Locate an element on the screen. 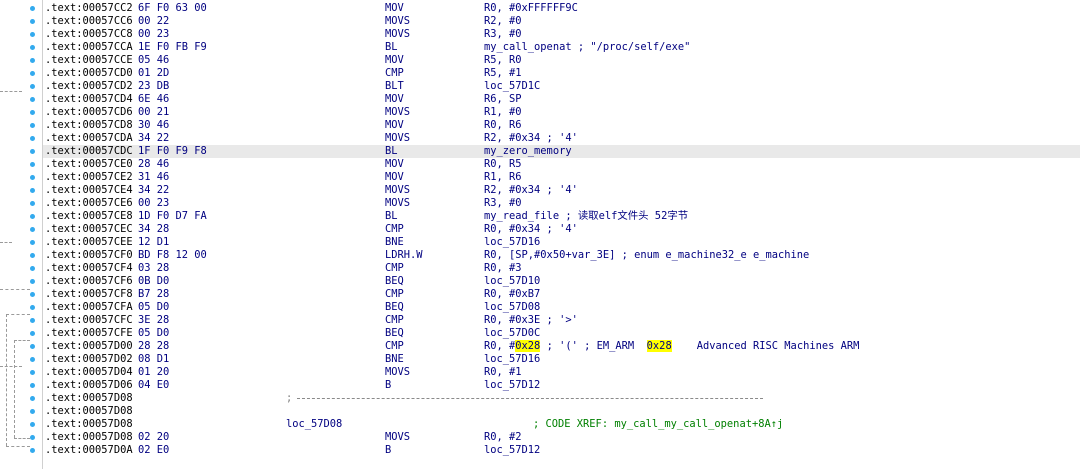 The height and width of the screenshot is (469, 1080). instruction-operands: R5, R0 is located at coordinates (503, 60).